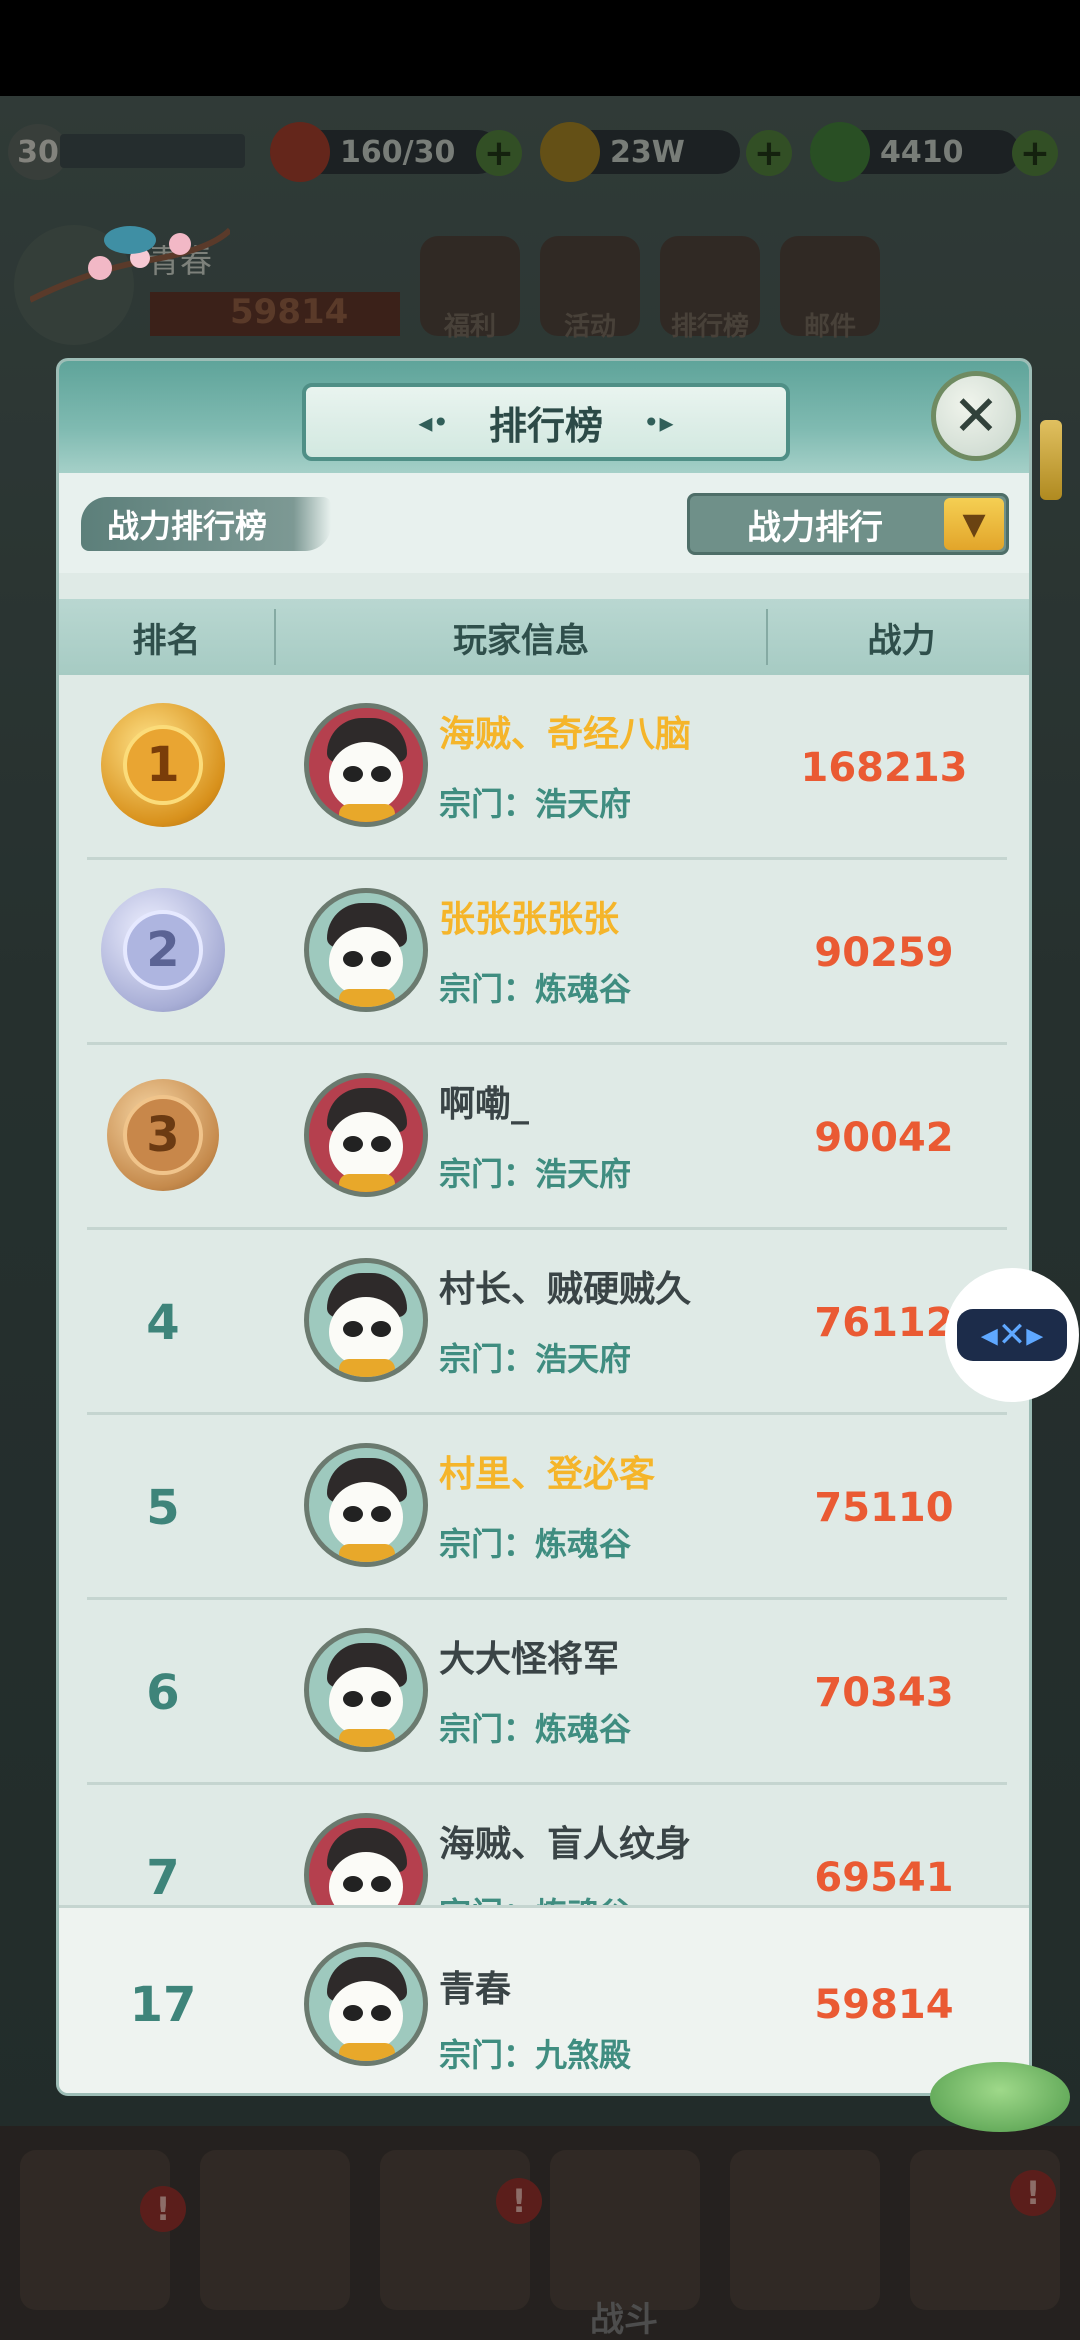 The image size is (1080, 2340). I want to click on gold-medal-icon: 1, so click(163, 765).